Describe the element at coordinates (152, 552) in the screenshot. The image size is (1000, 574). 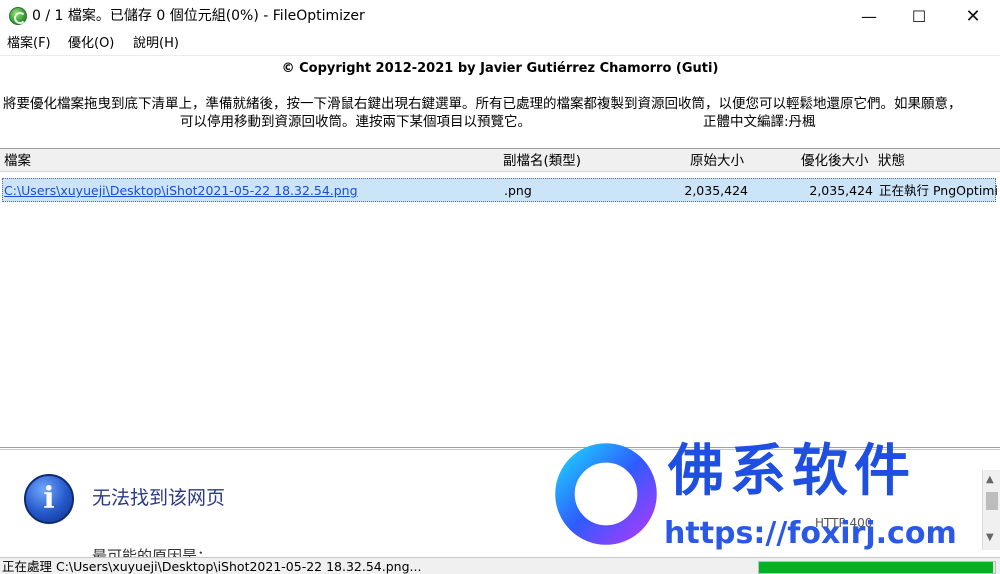
I see `error-reason-heading: 最可能的原因是：` at that location.